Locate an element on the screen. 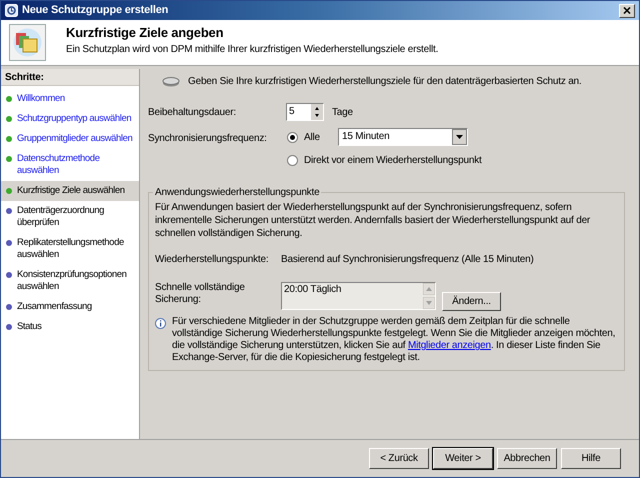 The image size is (640, 478). step-item: Willkommen is located at coordinates (70, 99).